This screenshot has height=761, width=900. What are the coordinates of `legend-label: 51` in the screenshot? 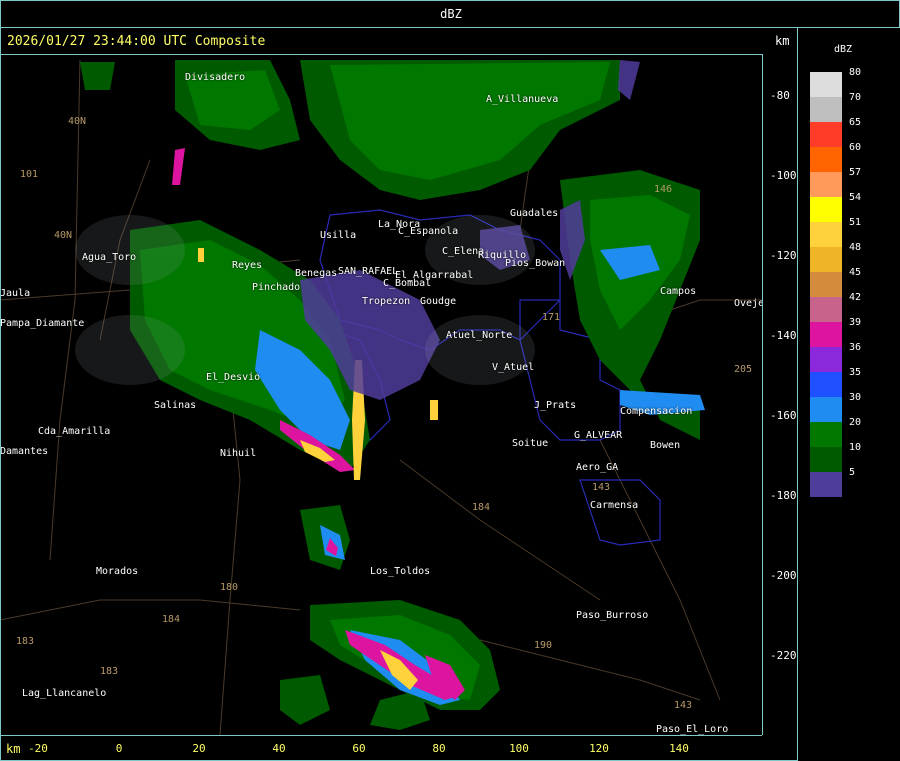 It's located at (855, 222).